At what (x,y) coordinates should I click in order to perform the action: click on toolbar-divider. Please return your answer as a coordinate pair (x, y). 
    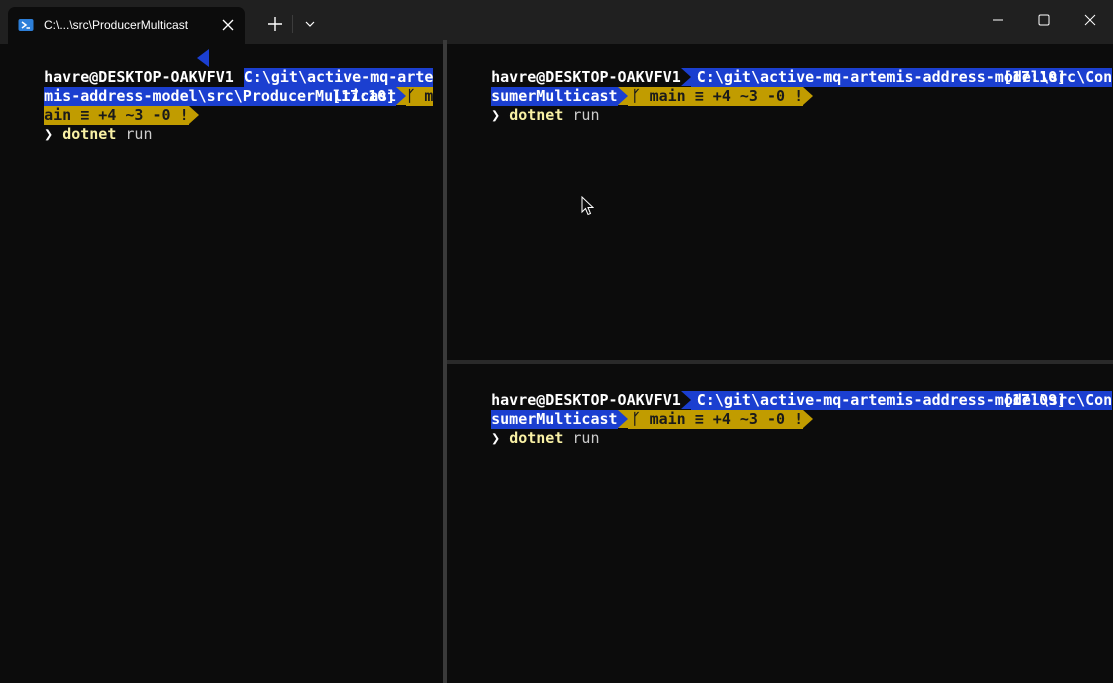
    Looking at the image, I should click on (292, 24).